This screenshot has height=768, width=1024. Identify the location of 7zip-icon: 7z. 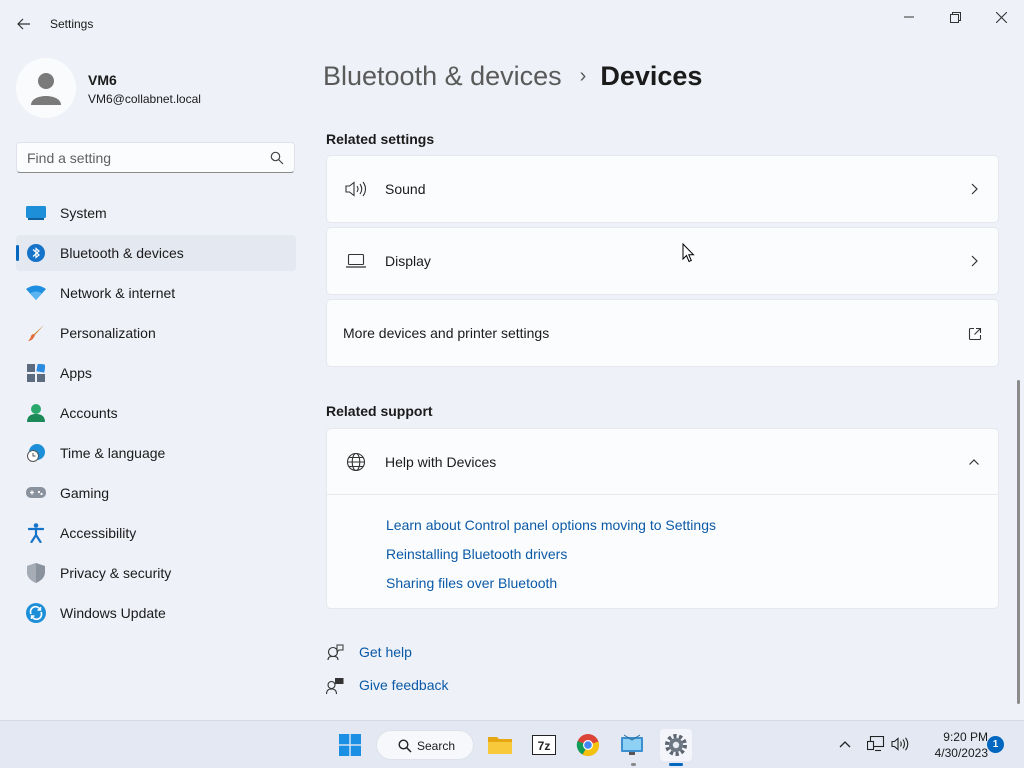
(544, 745).